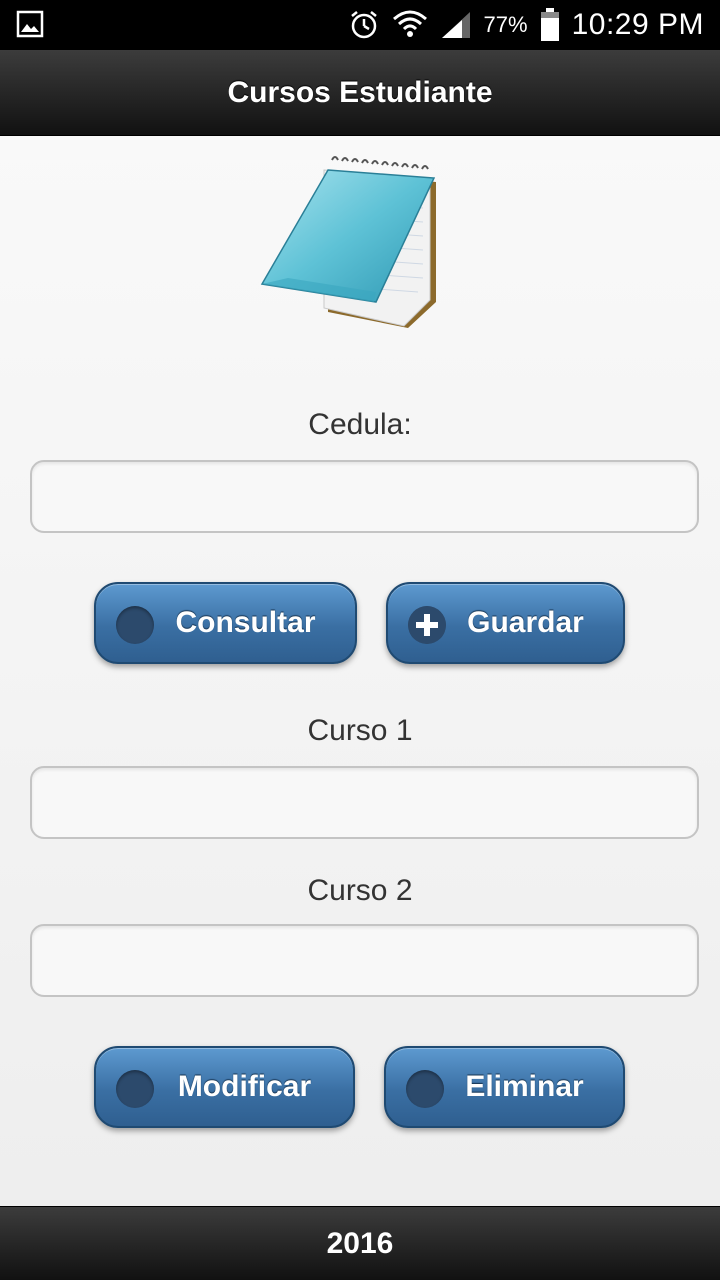 The image size is (720, 1280). I want to click on footer-text: 2016, so click(360, 1243).